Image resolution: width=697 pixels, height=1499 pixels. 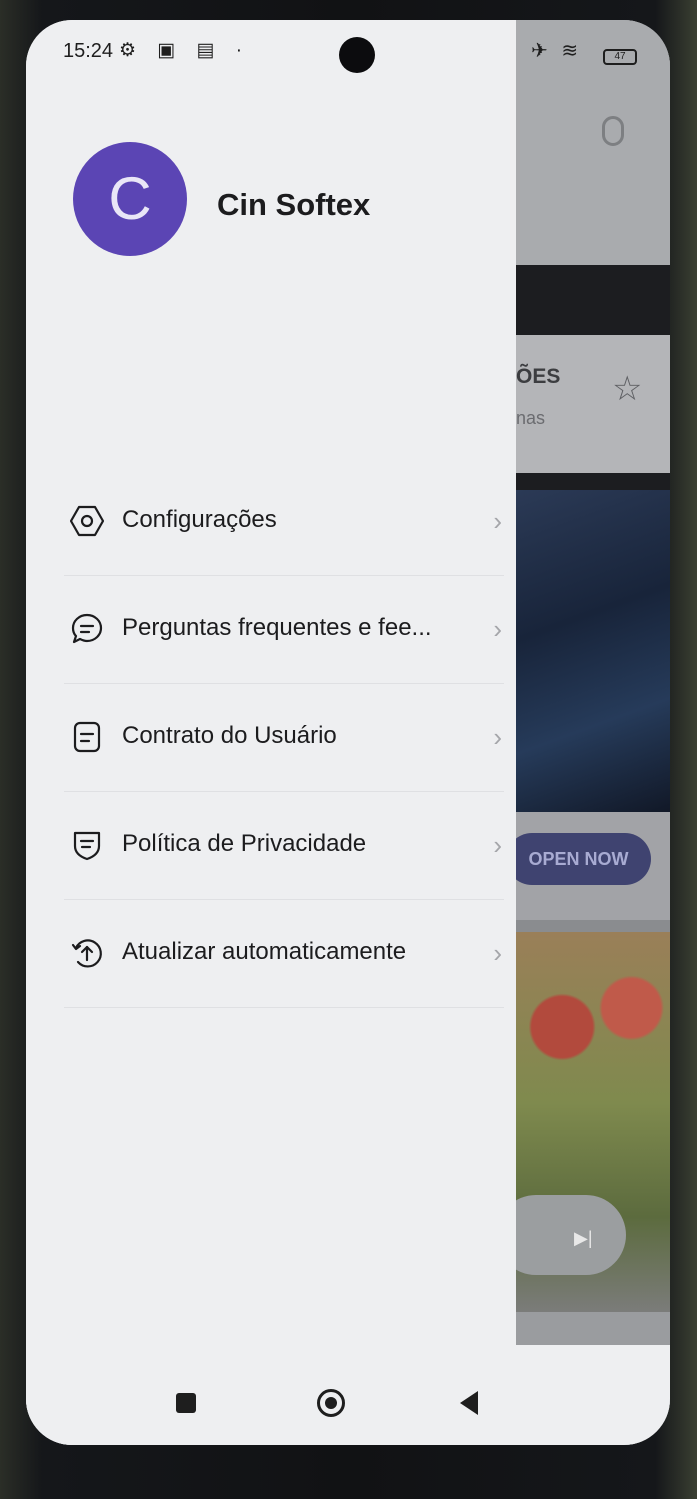 I want to click on avatar-letter: C, so click(x=130, y=198).